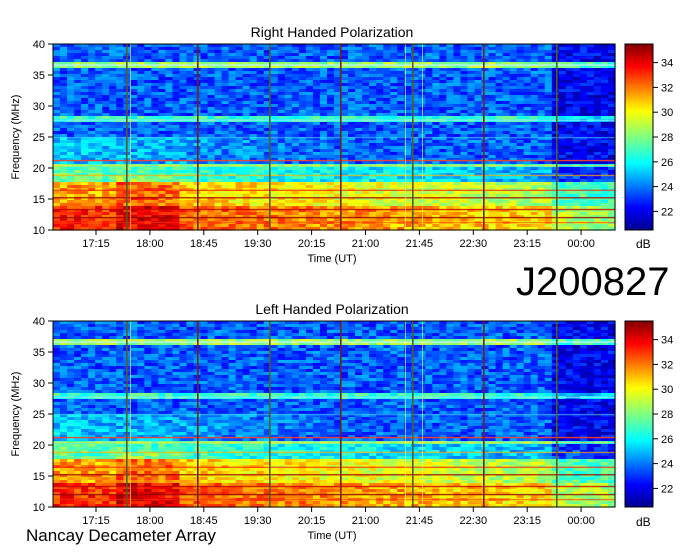  What do you see at coordinates (39, 138) in the screenshot?
I see `y-tick-label: 25` at bounding box center [39, 138].